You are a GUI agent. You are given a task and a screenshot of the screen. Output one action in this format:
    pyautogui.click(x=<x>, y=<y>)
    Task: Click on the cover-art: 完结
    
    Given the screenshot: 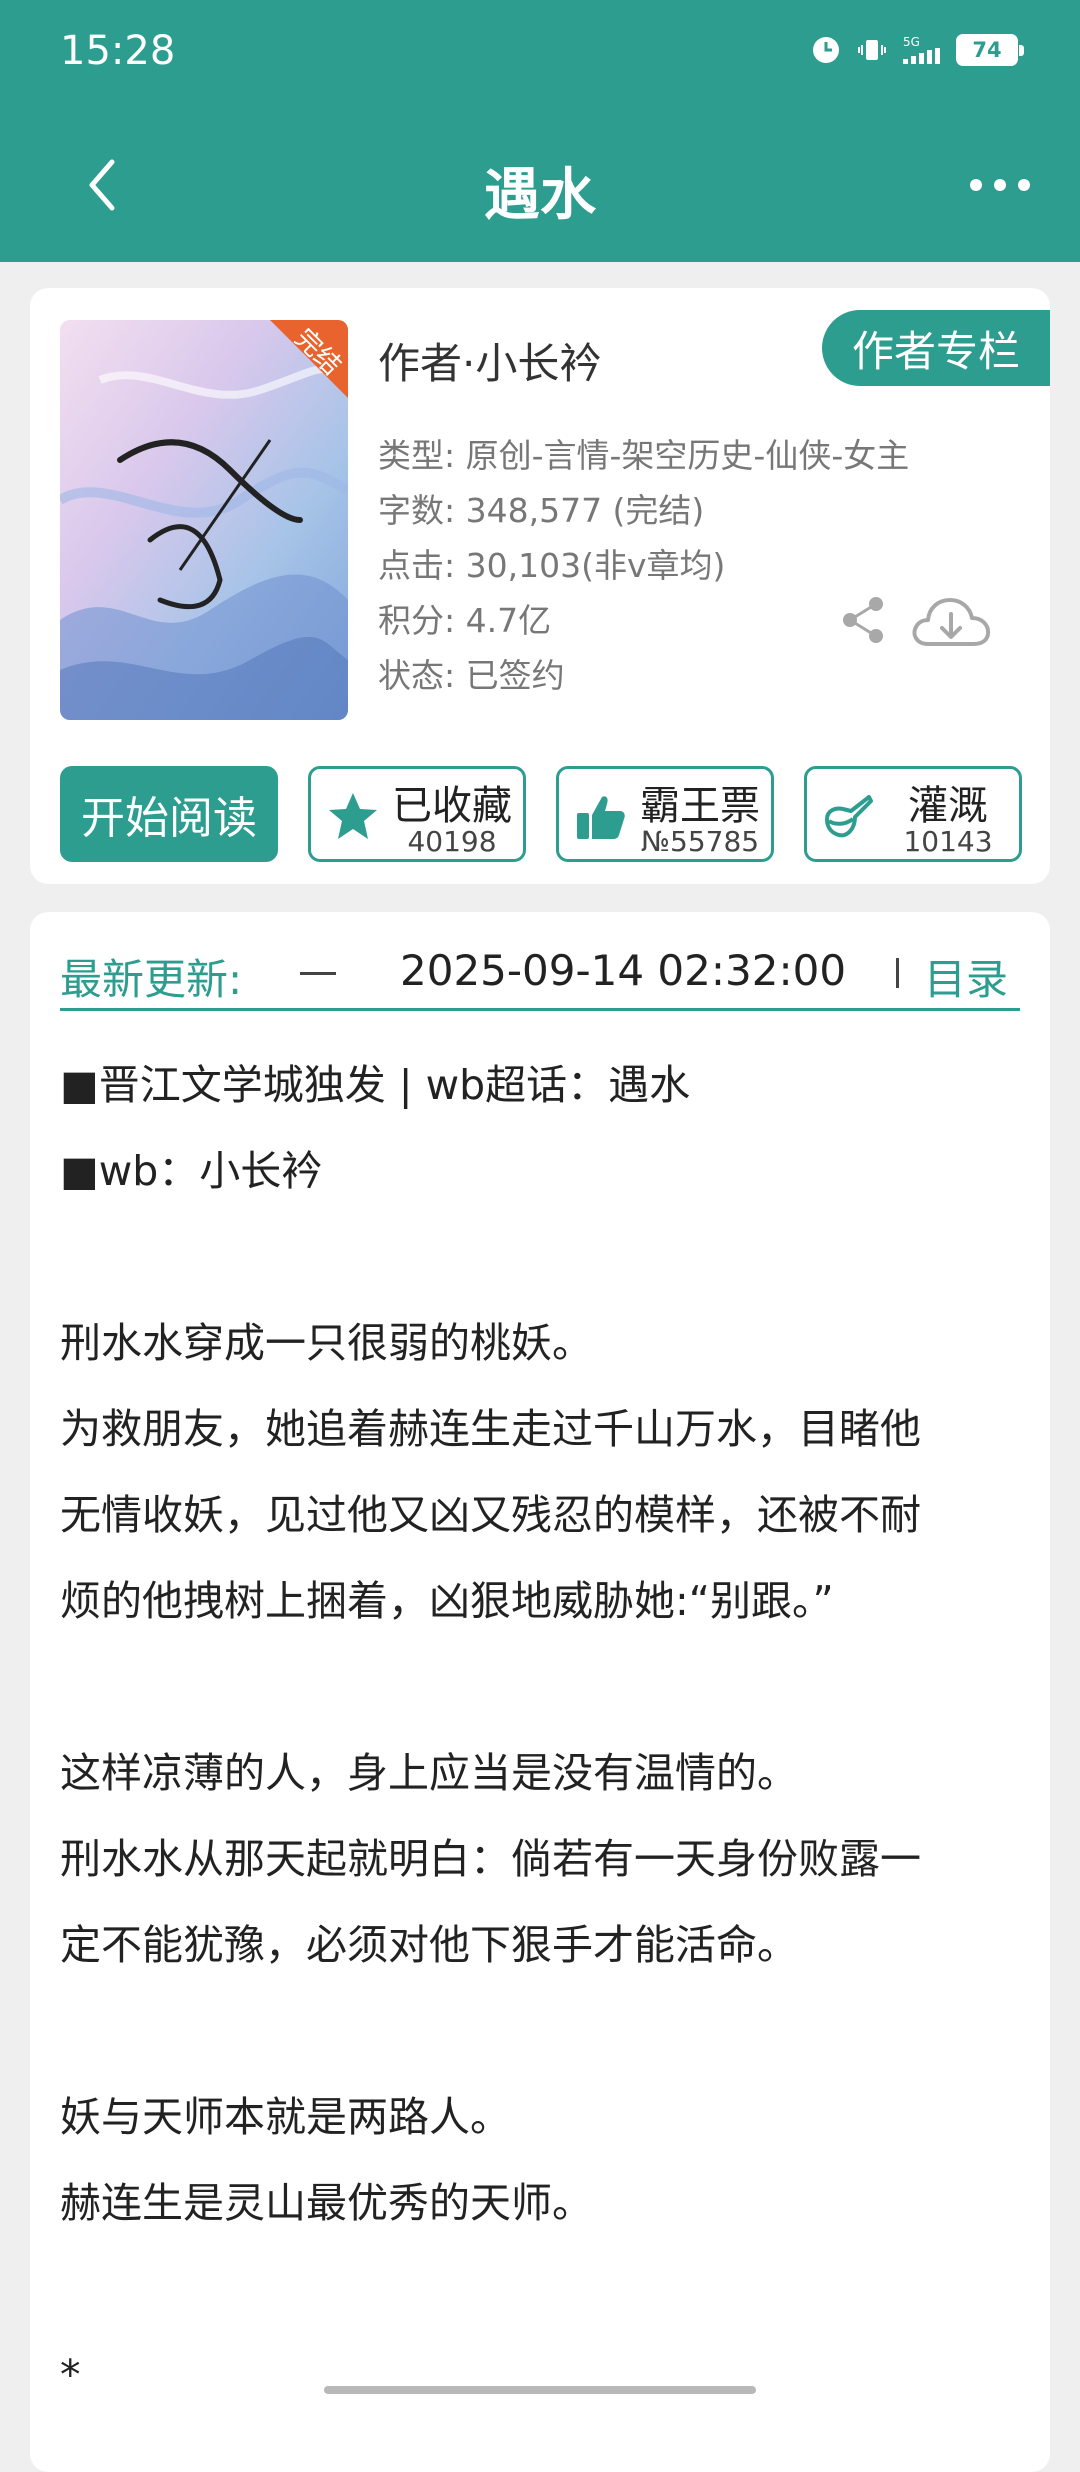 What is the action you would take?
    pyautogui.click(x=204, y=520)
    